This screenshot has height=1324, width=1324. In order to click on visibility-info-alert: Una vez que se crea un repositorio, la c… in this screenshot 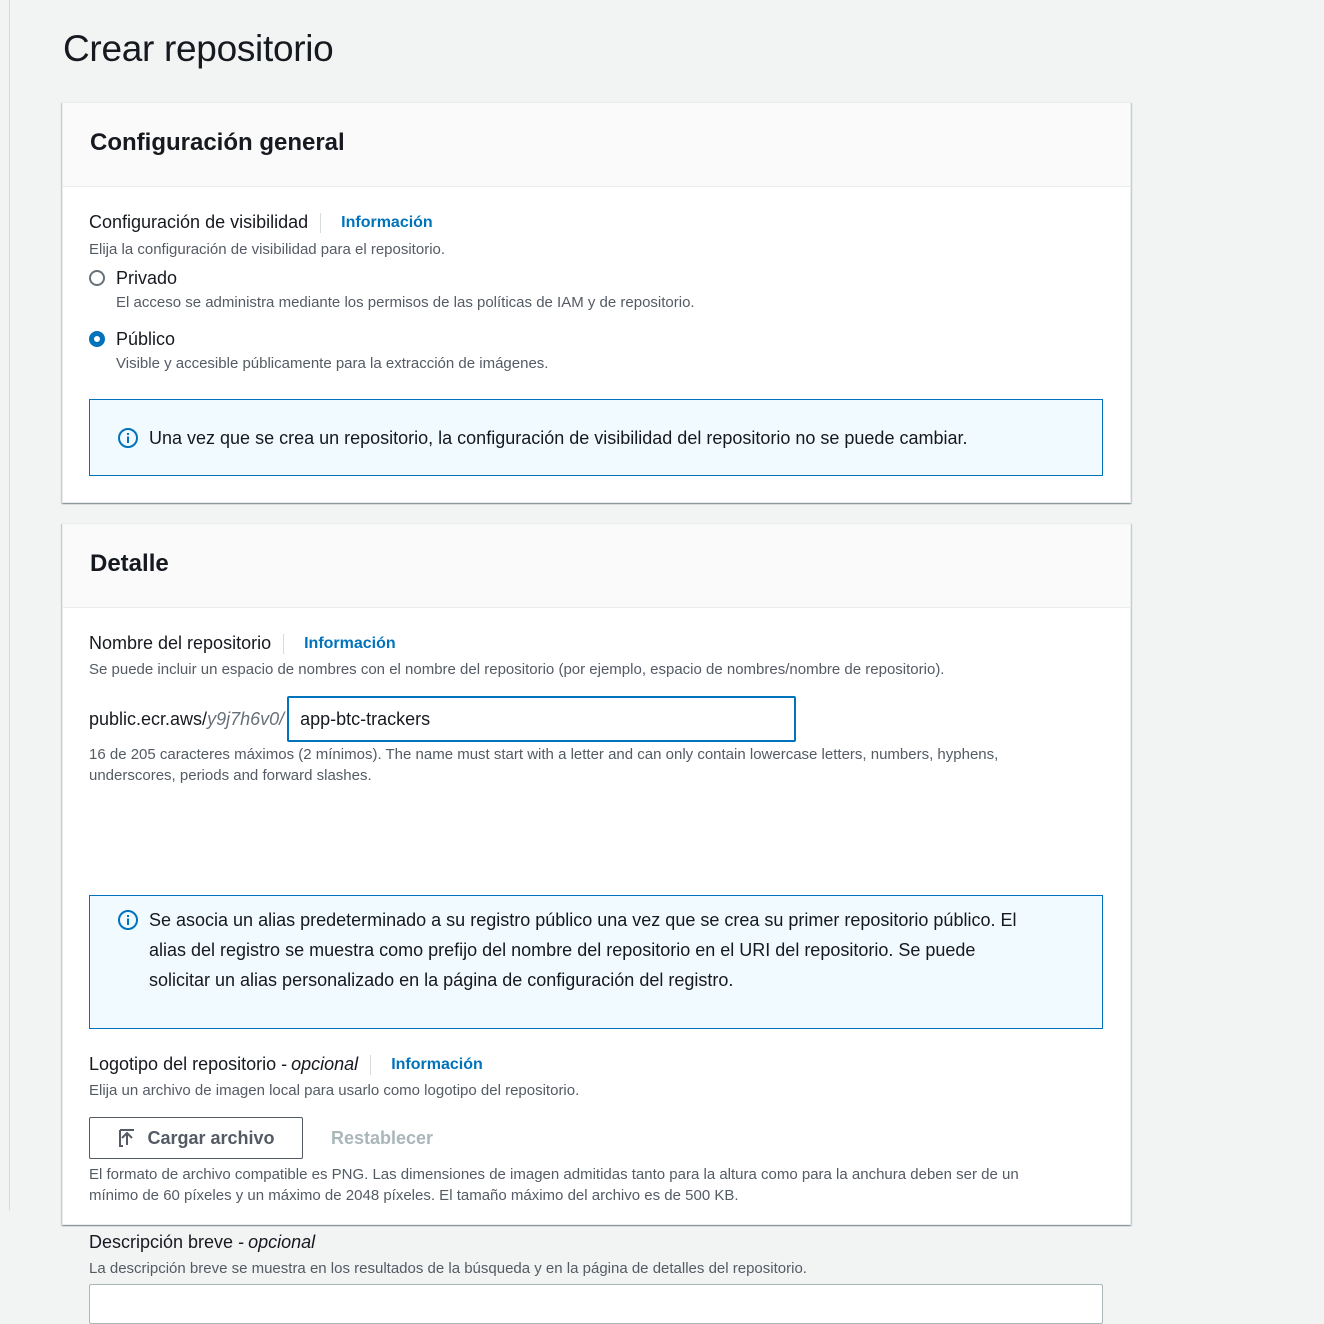, I will do `click(596, 437)`.